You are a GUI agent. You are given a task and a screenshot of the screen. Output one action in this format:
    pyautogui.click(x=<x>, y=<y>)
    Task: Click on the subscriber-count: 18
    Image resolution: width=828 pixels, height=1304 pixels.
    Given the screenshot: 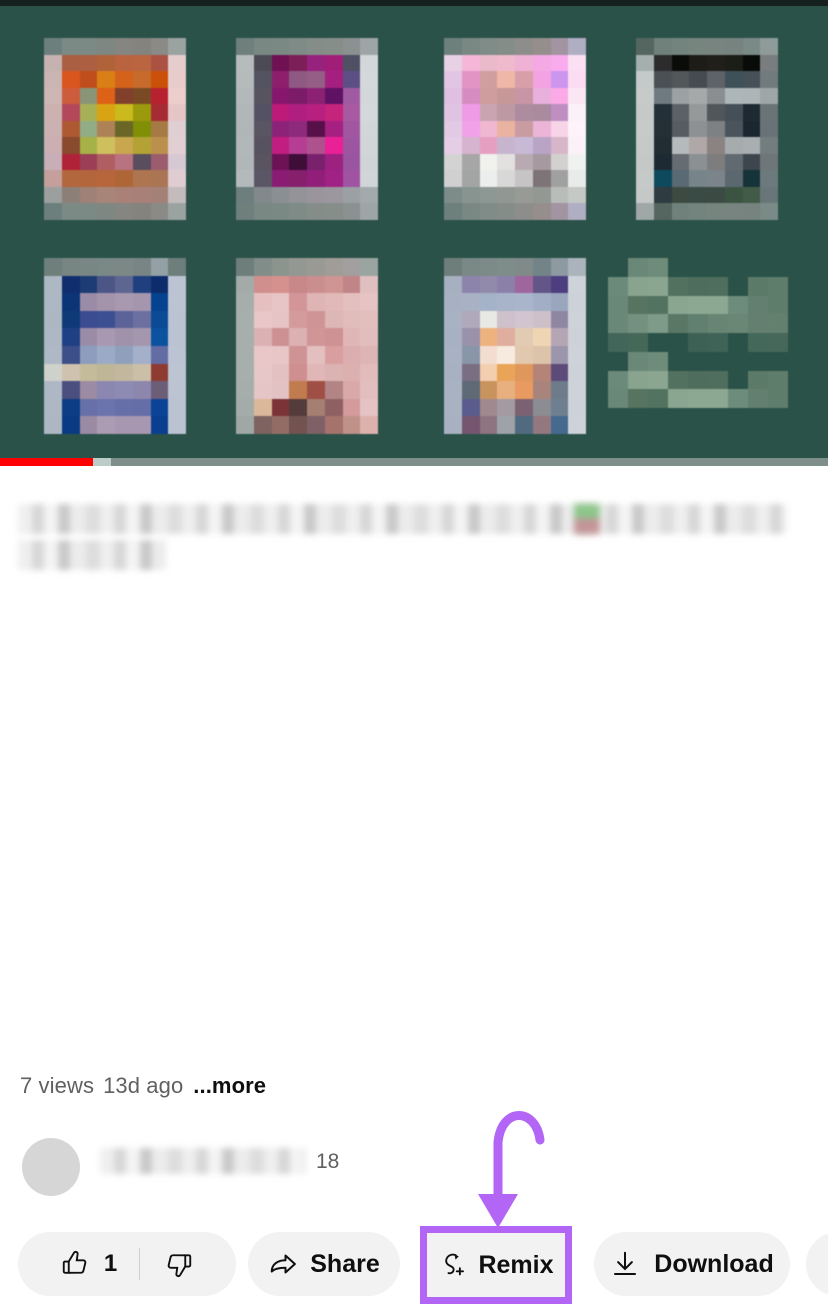 What is the action you would take?
    pyautogui.click(x=328, y=1161)
    